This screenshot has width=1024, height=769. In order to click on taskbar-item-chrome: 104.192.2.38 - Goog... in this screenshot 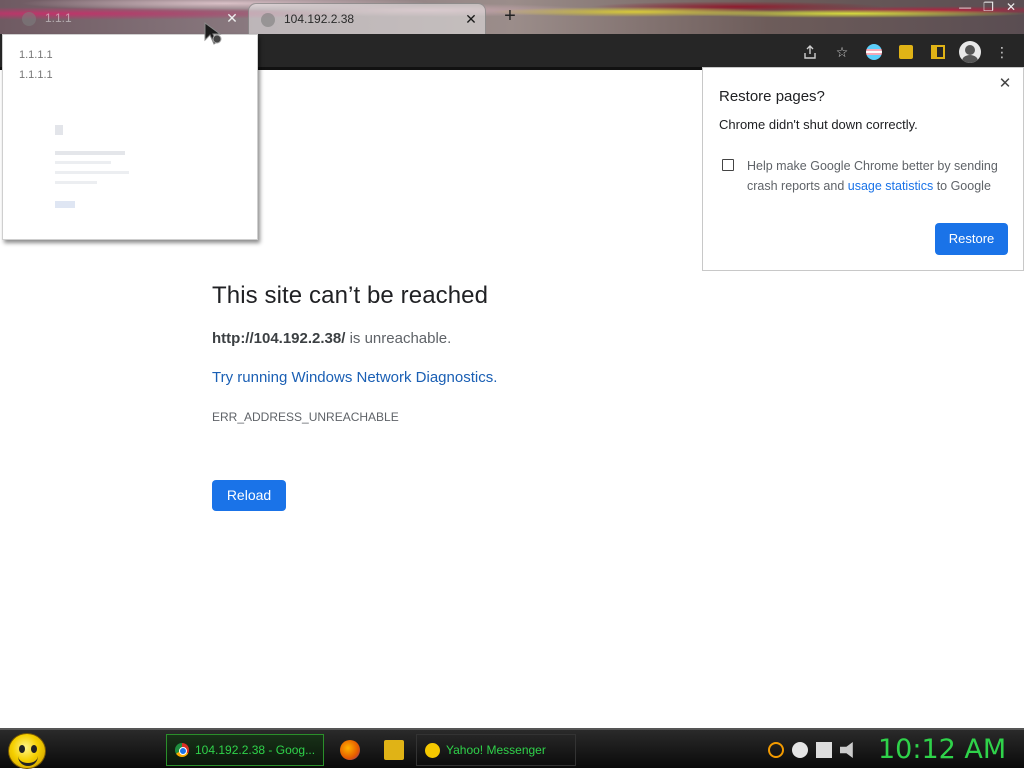, I will do `click(245, 750)`.